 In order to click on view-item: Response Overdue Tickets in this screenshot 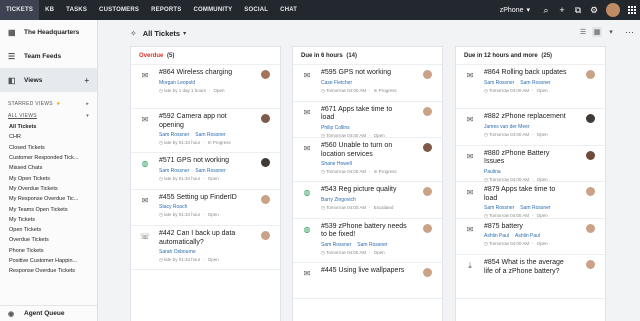, I will do `click(53, 271)`.